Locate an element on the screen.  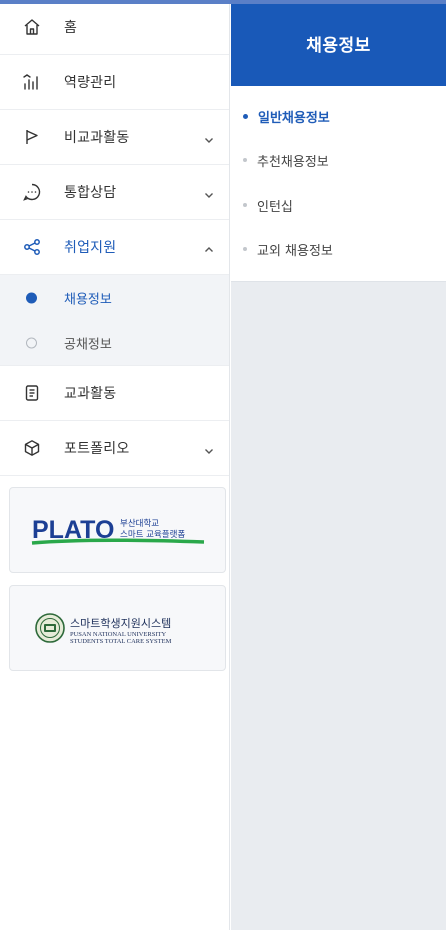
employment-submenu: 채용정보 공채정보 is located at coordinates (114, 320).